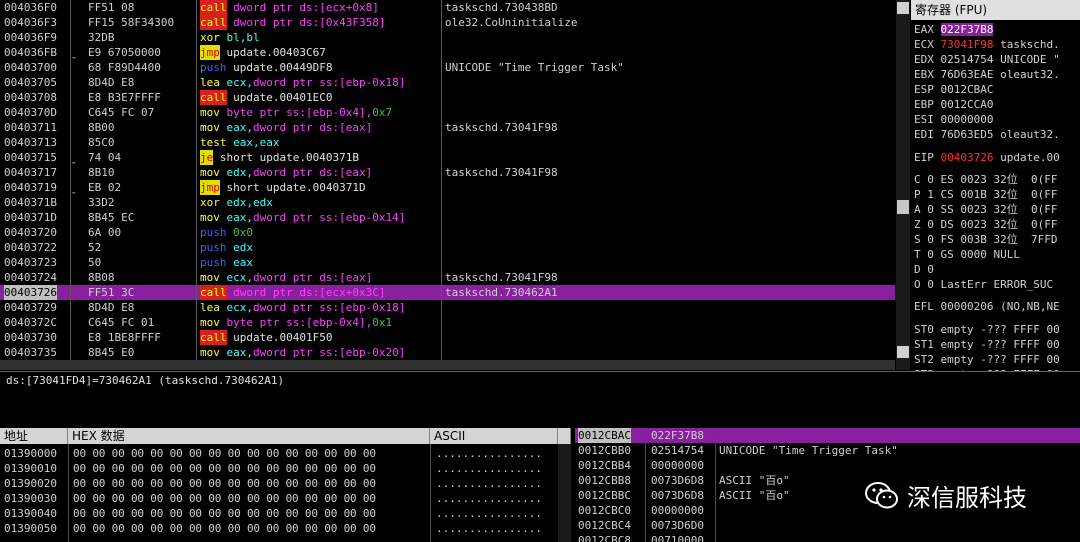 The height and width of the screenshot is (542, 1080). What do you see at coordinates (987, 359) in the screenshot?
I see `register-line: ST2 empty -??? FFFF 00` at bounding box center [987, 359].